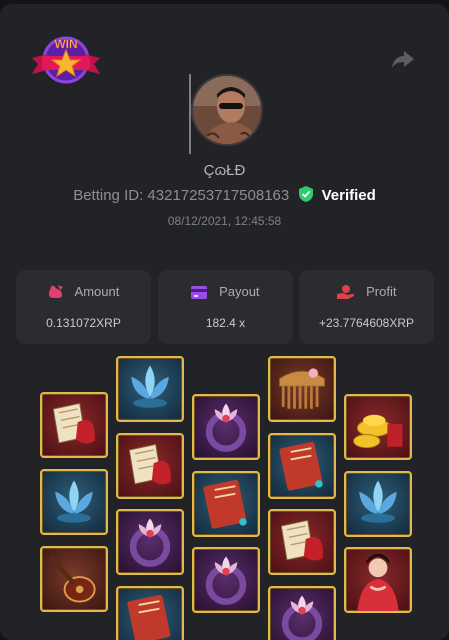  I want to click on bet-datetime: 08/12/2021, 12:45:58, so click(224, 221).